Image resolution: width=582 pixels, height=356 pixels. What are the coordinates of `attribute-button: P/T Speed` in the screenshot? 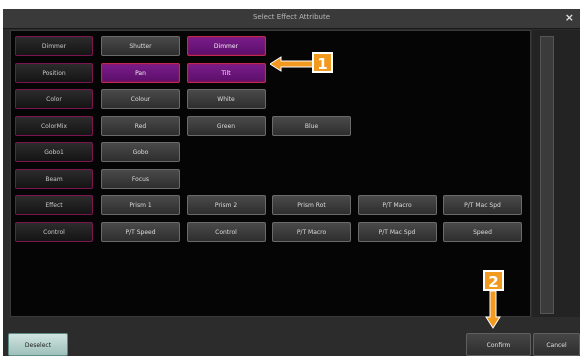 It's located at (140, 231).